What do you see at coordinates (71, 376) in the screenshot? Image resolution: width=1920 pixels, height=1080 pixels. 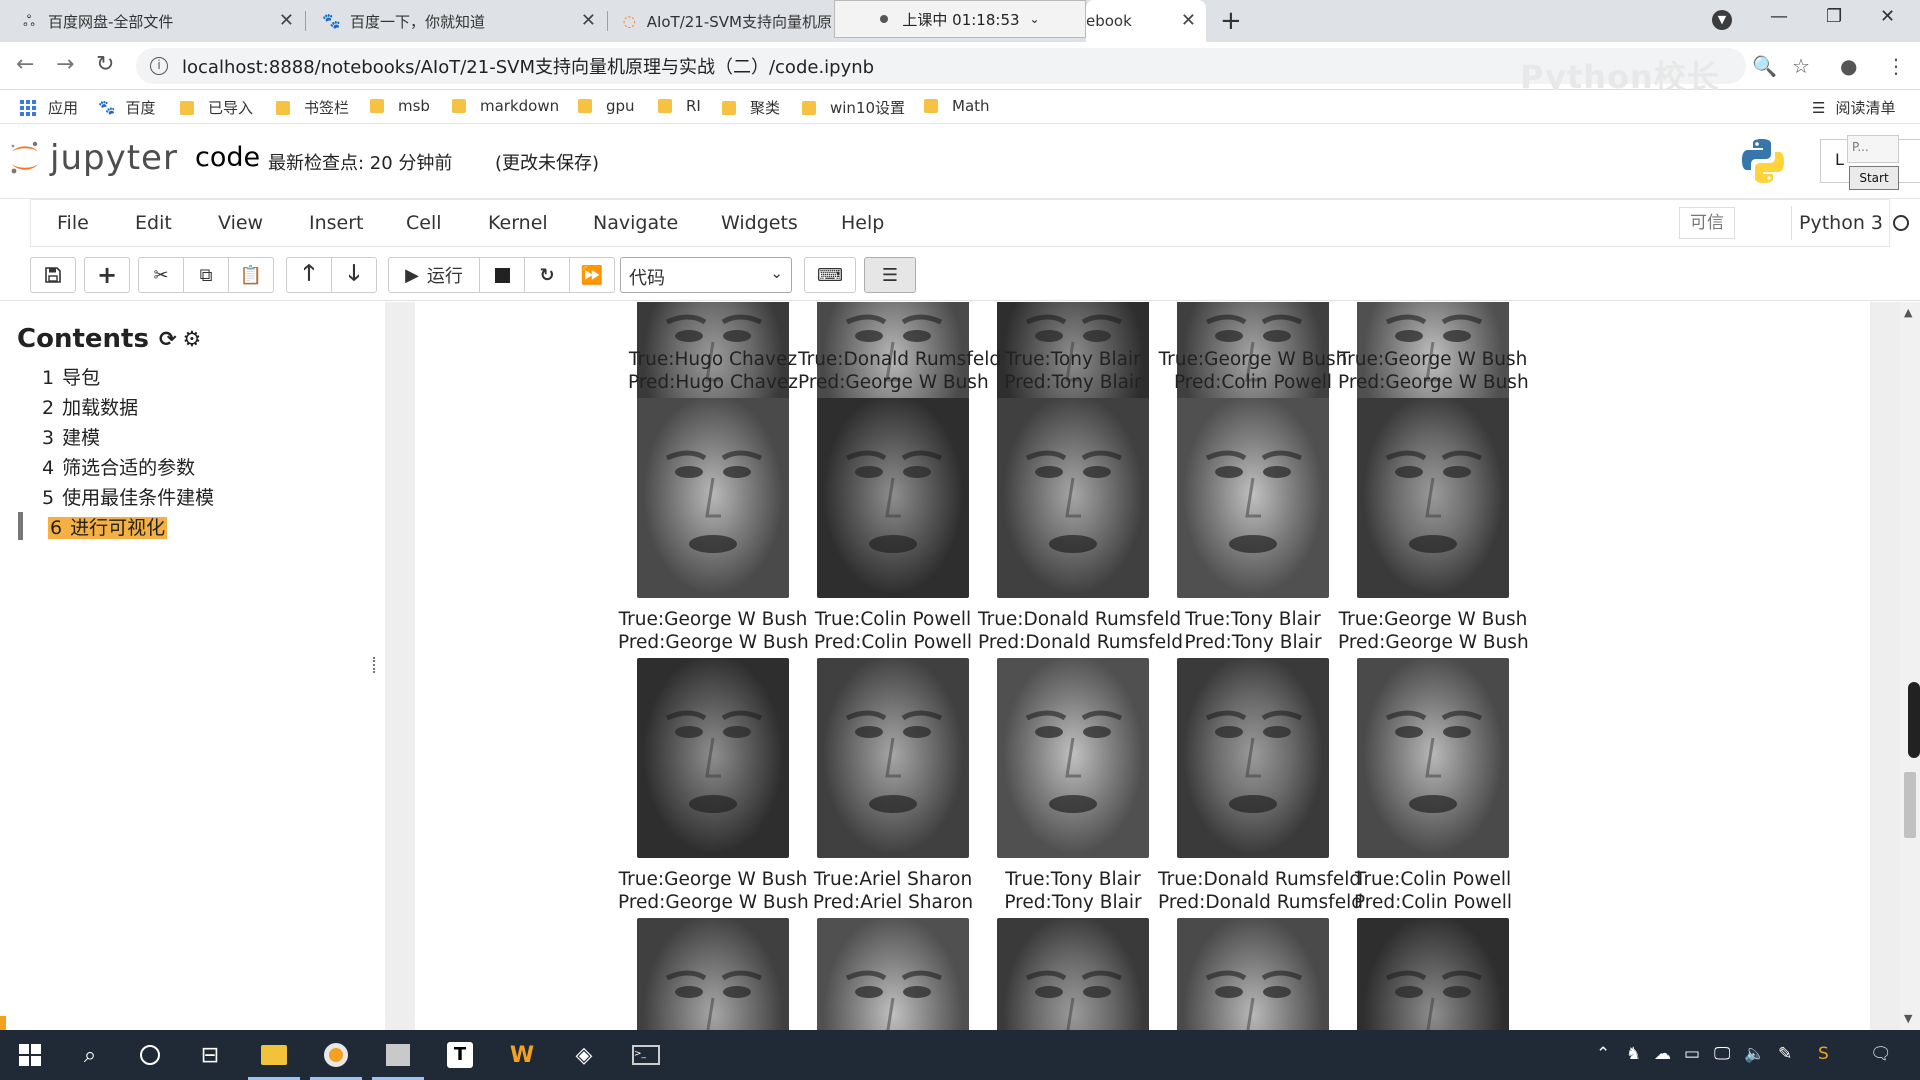 I see `toc-item: 1 导包` at bounding box center [71, 376].